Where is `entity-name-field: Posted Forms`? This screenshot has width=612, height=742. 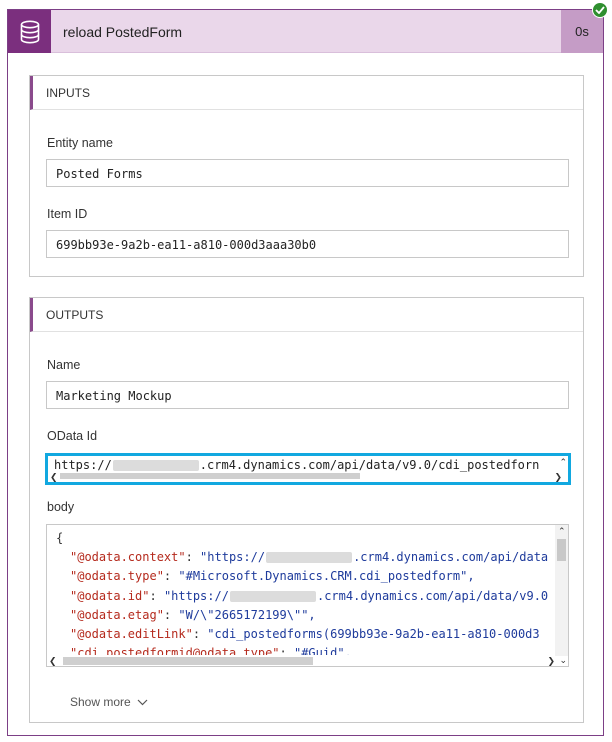 entity-name-field: Posted Forms is located at coordinates (307, 173).